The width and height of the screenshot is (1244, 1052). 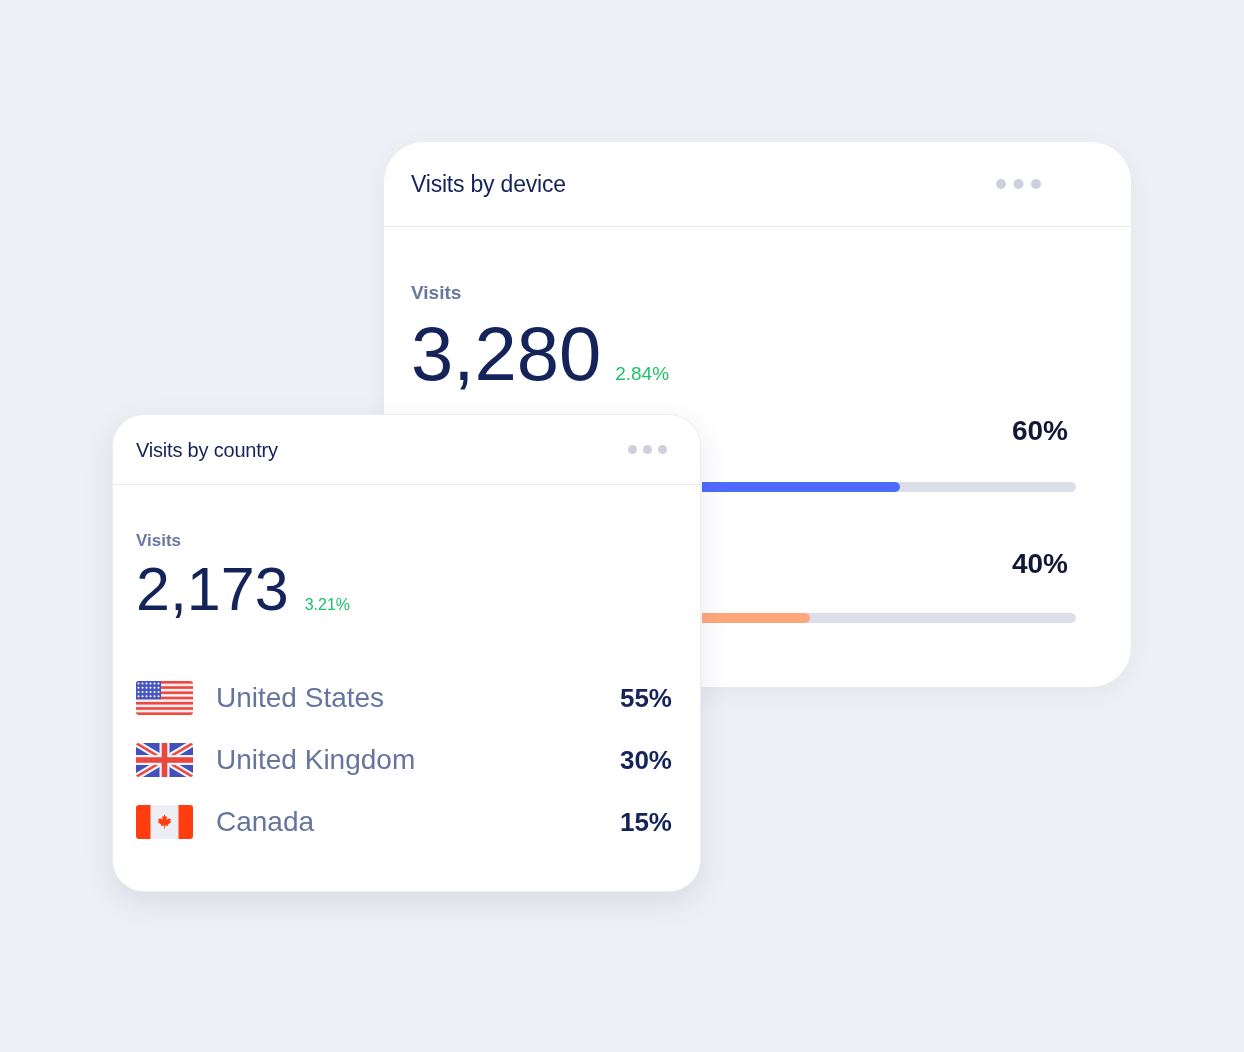 What do you see at coordinates (316, 760) in the screenshot?
I see `country-name: United Kingdom` at bounding box center [316, 760].